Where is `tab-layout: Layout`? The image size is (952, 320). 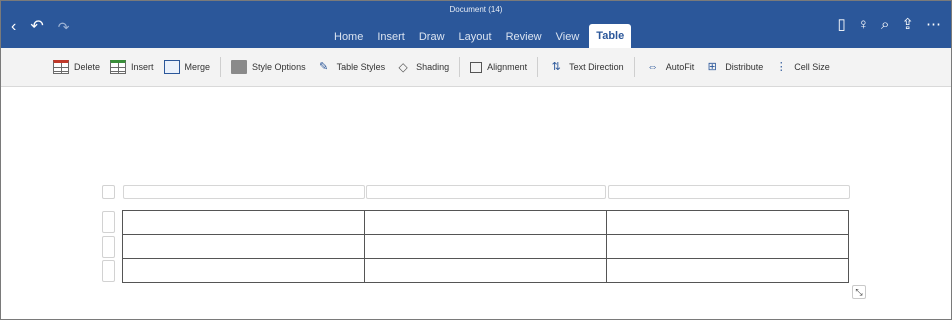
tab-layout: Layout is located at coordinates (475, 37).